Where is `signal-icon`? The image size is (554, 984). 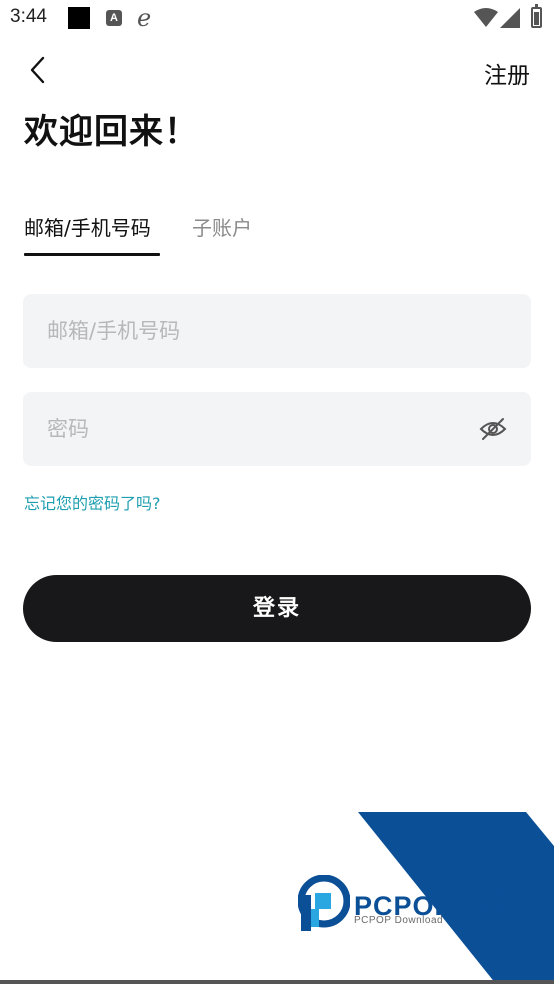 signal-icon is located at coordinates (510, 18).